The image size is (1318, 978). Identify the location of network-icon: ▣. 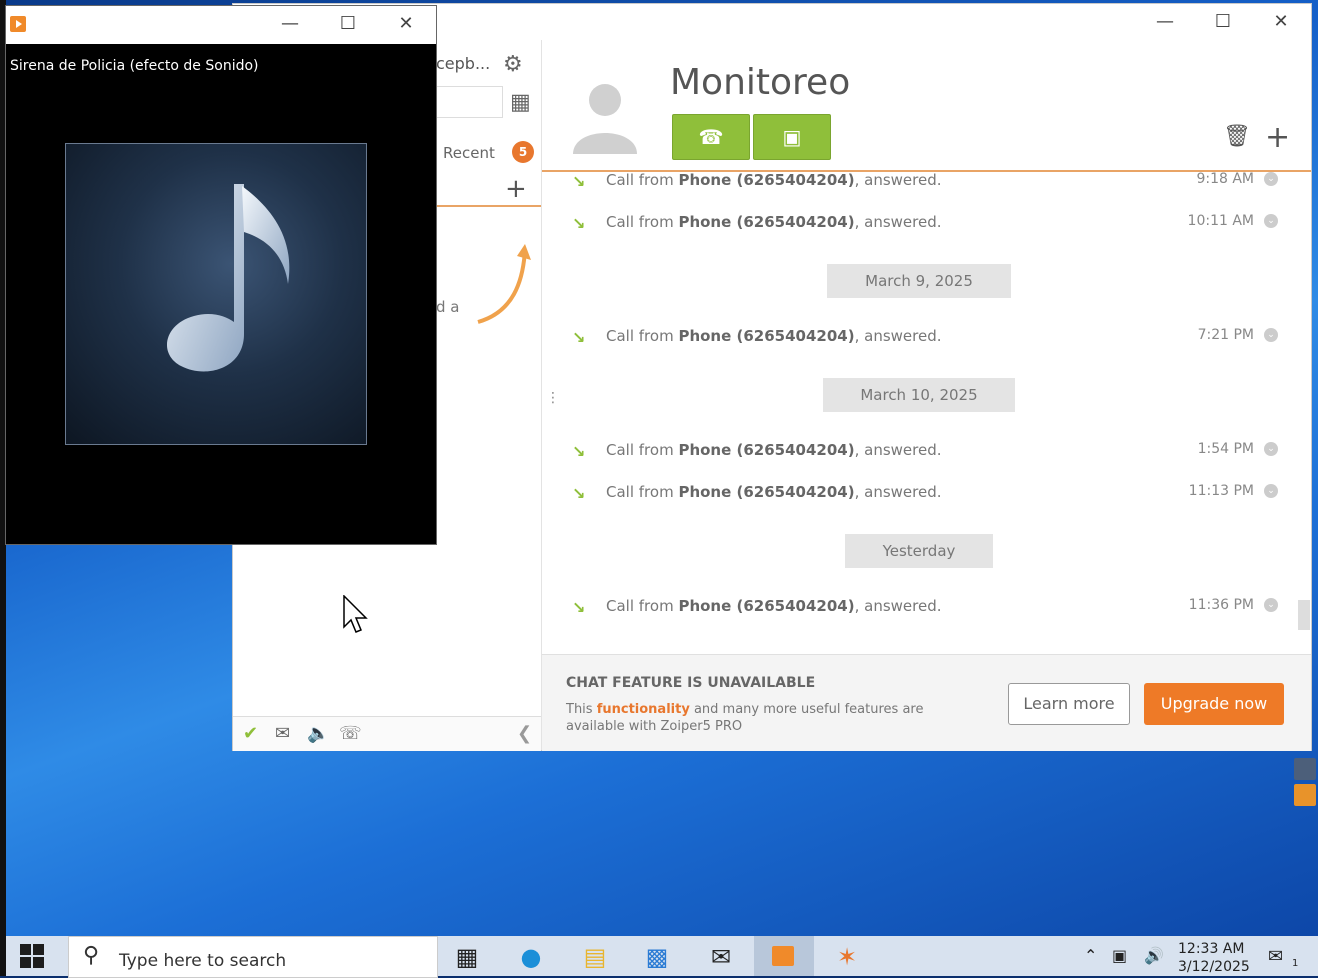
(1119, 955).